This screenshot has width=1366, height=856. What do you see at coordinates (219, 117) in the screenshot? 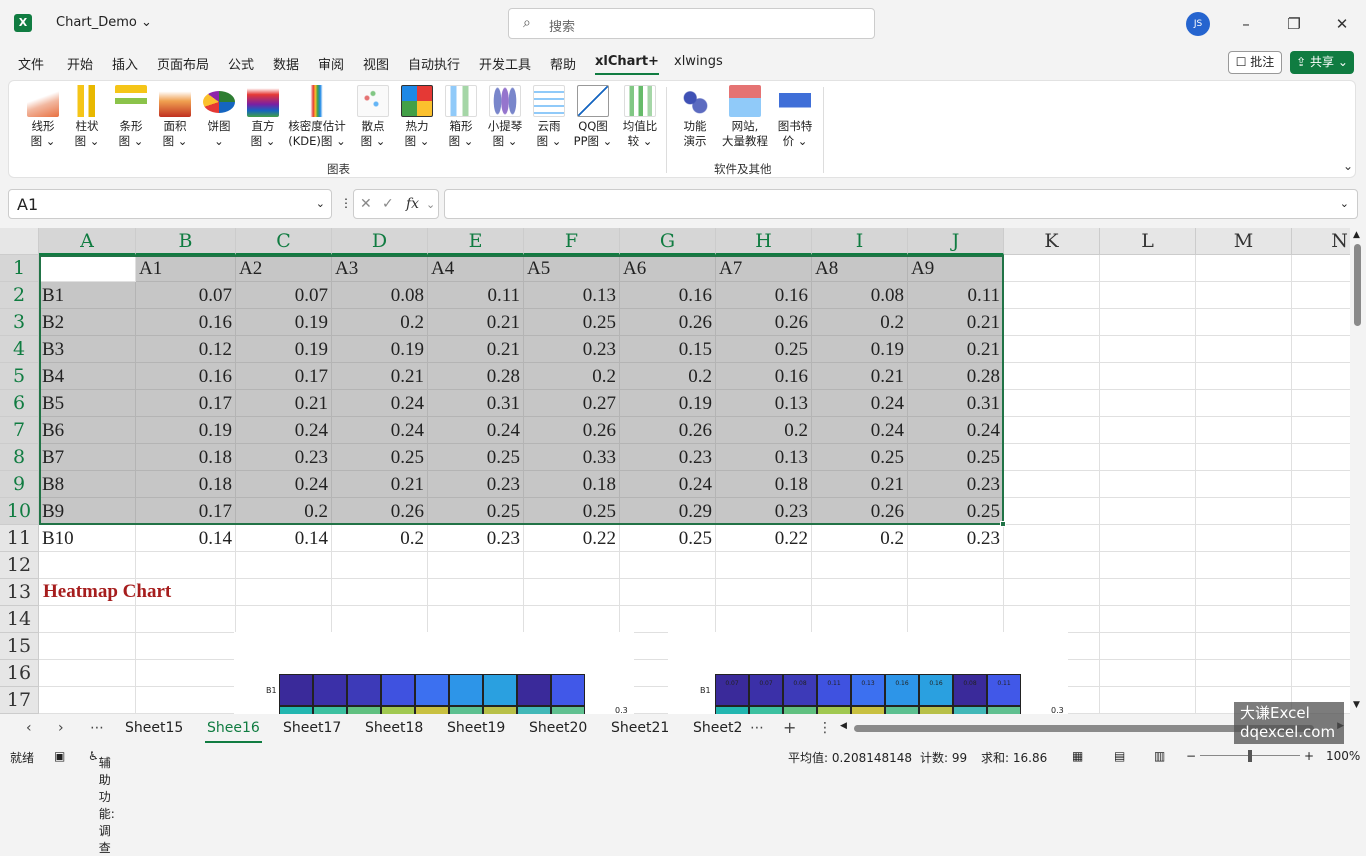
I see `pie-chart-button: 饼图 ⌄` at bounding box center [219, 117].